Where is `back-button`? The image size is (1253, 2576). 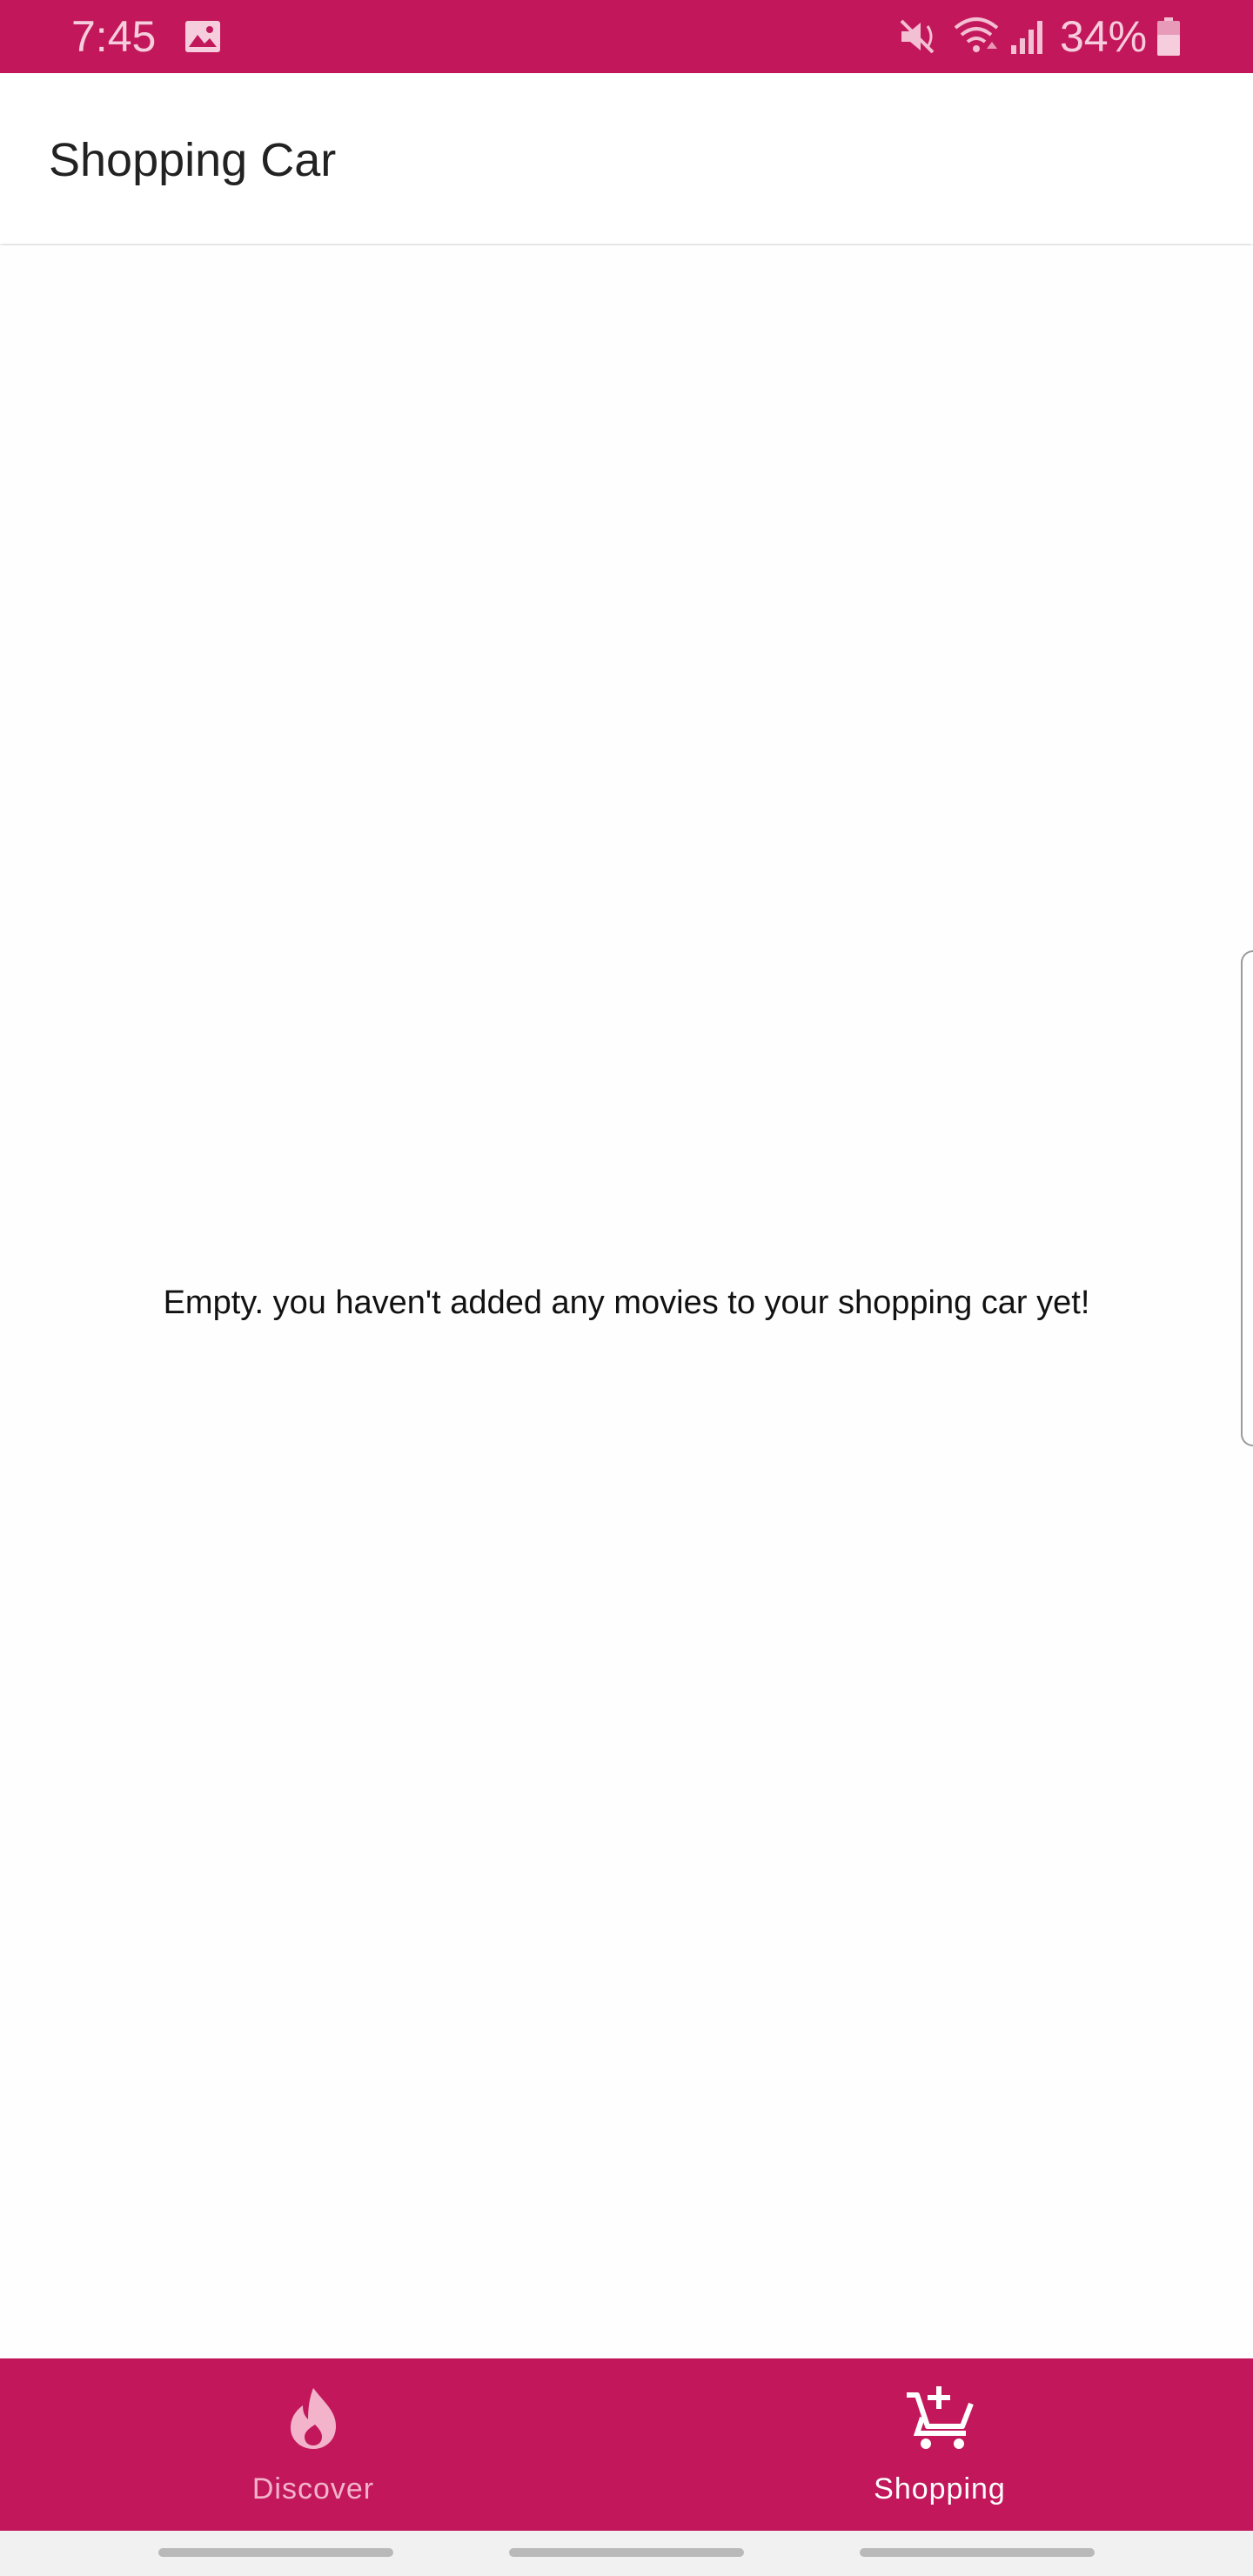
back-button is located at coordinates (977, 2553).